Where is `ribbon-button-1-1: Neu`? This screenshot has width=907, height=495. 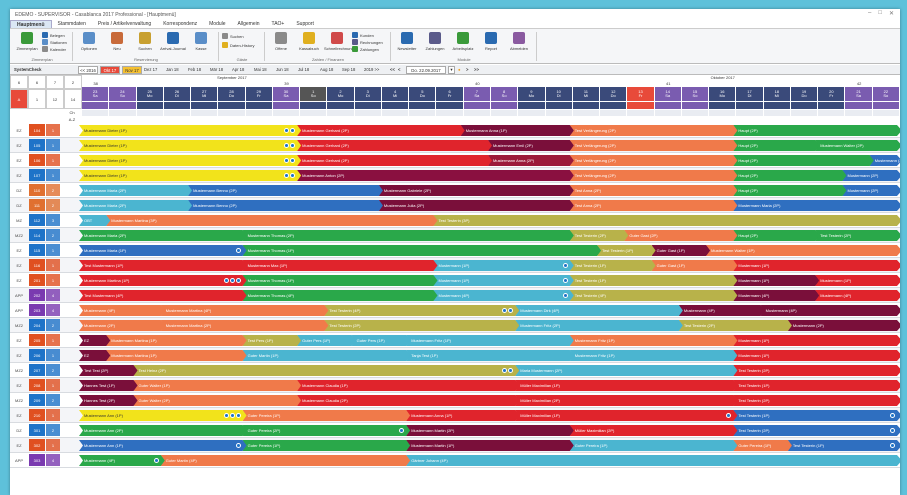 ribbon-button-1-1: Neu is located at coordinates (117, 43).